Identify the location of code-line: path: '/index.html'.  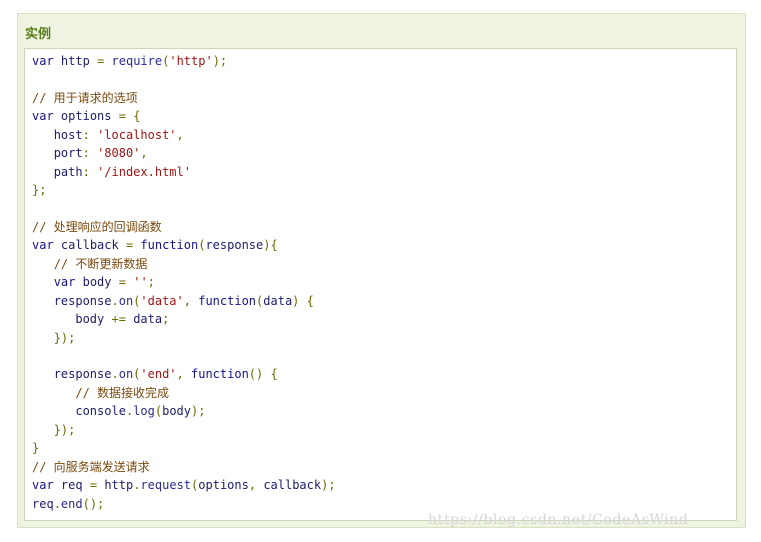
(184, 172).